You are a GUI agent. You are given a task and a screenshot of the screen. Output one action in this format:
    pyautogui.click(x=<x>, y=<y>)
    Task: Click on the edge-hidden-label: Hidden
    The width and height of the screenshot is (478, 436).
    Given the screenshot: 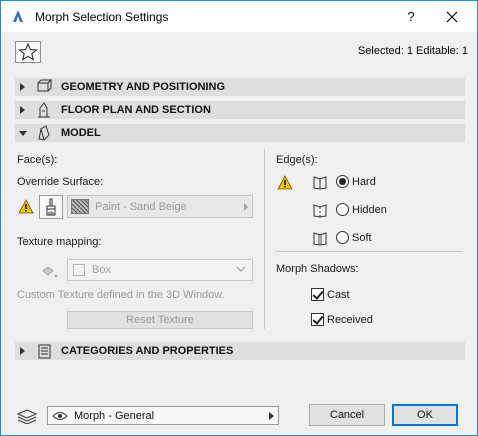 What is the action you would take?
    pyautogui.click(x=369, y=210)
    